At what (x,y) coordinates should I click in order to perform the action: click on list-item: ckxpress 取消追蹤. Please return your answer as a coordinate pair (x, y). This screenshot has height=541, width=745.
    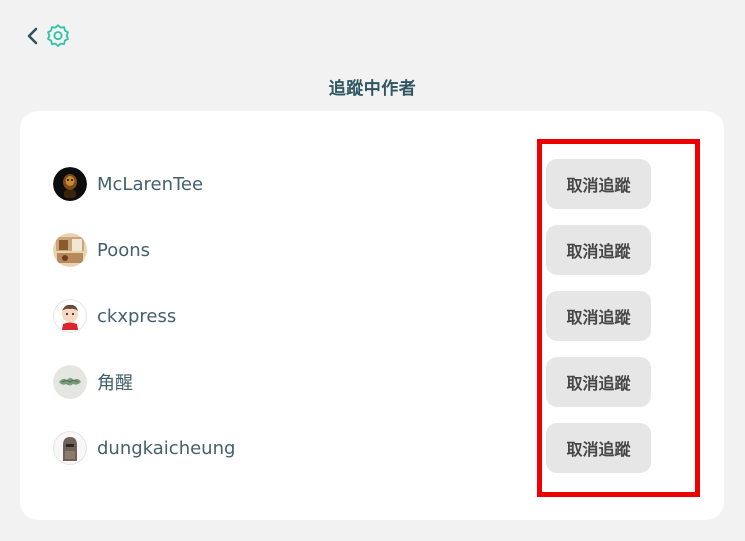
    Looking at the image, I should click on (352, 316).